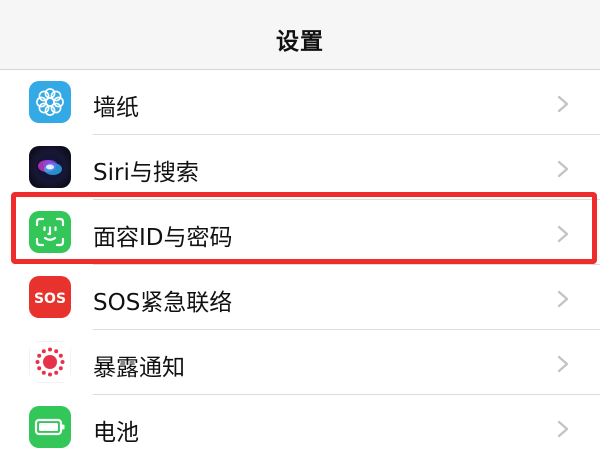 Image resolution: width=600 pixels, height=465 pixels. I want to click on settings-row-label: Siri与搜索, so click(146, 173).